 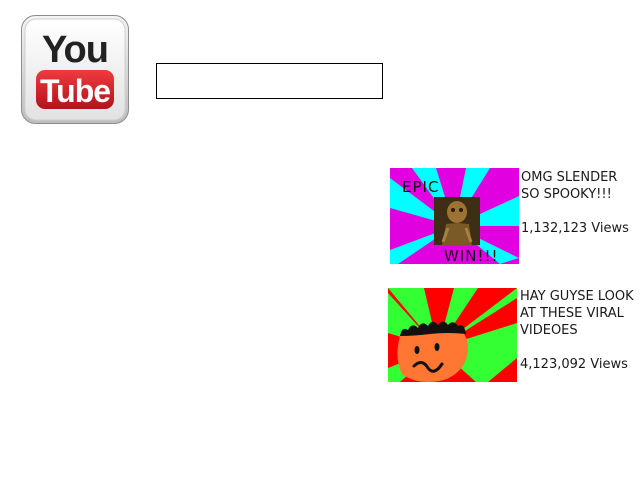 I want to click on video-thumbnail: EPIC WIN!!!, so click(x=454, y=216).